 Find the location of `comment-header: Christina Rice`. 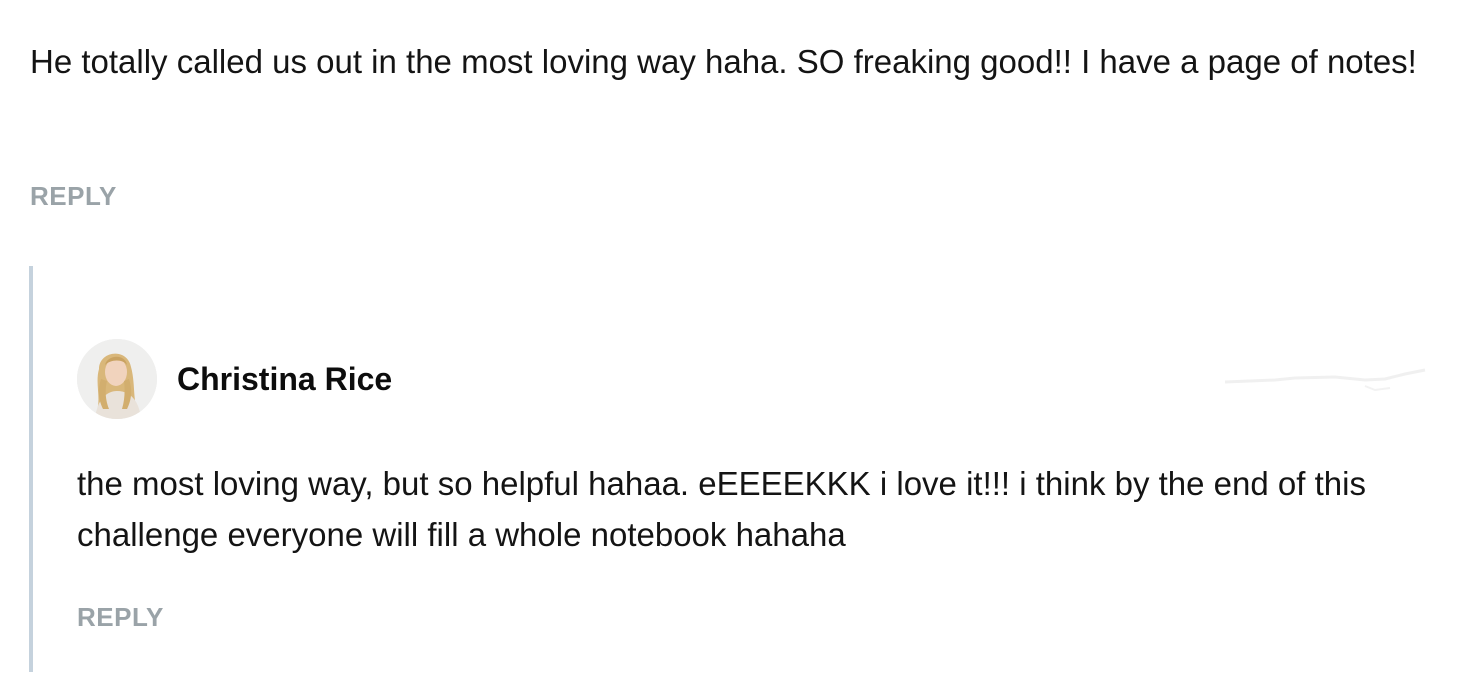

comment-header: Christina Rice is located at coordinates (234, 379).